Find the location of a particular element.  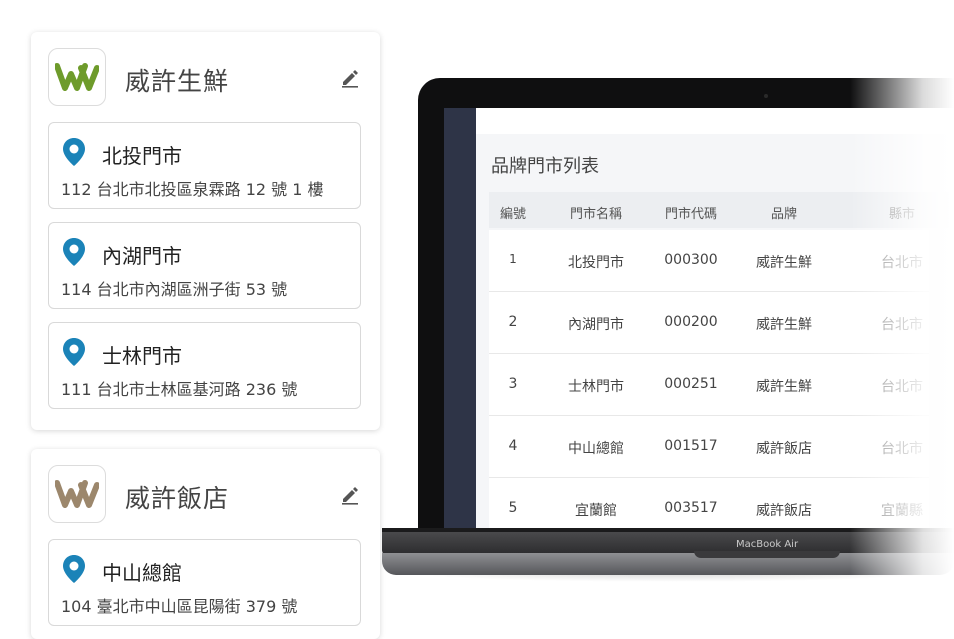

table-row: 4 中山總館 001517 威許飯店 台北市 is located at coordinates (709, 447).